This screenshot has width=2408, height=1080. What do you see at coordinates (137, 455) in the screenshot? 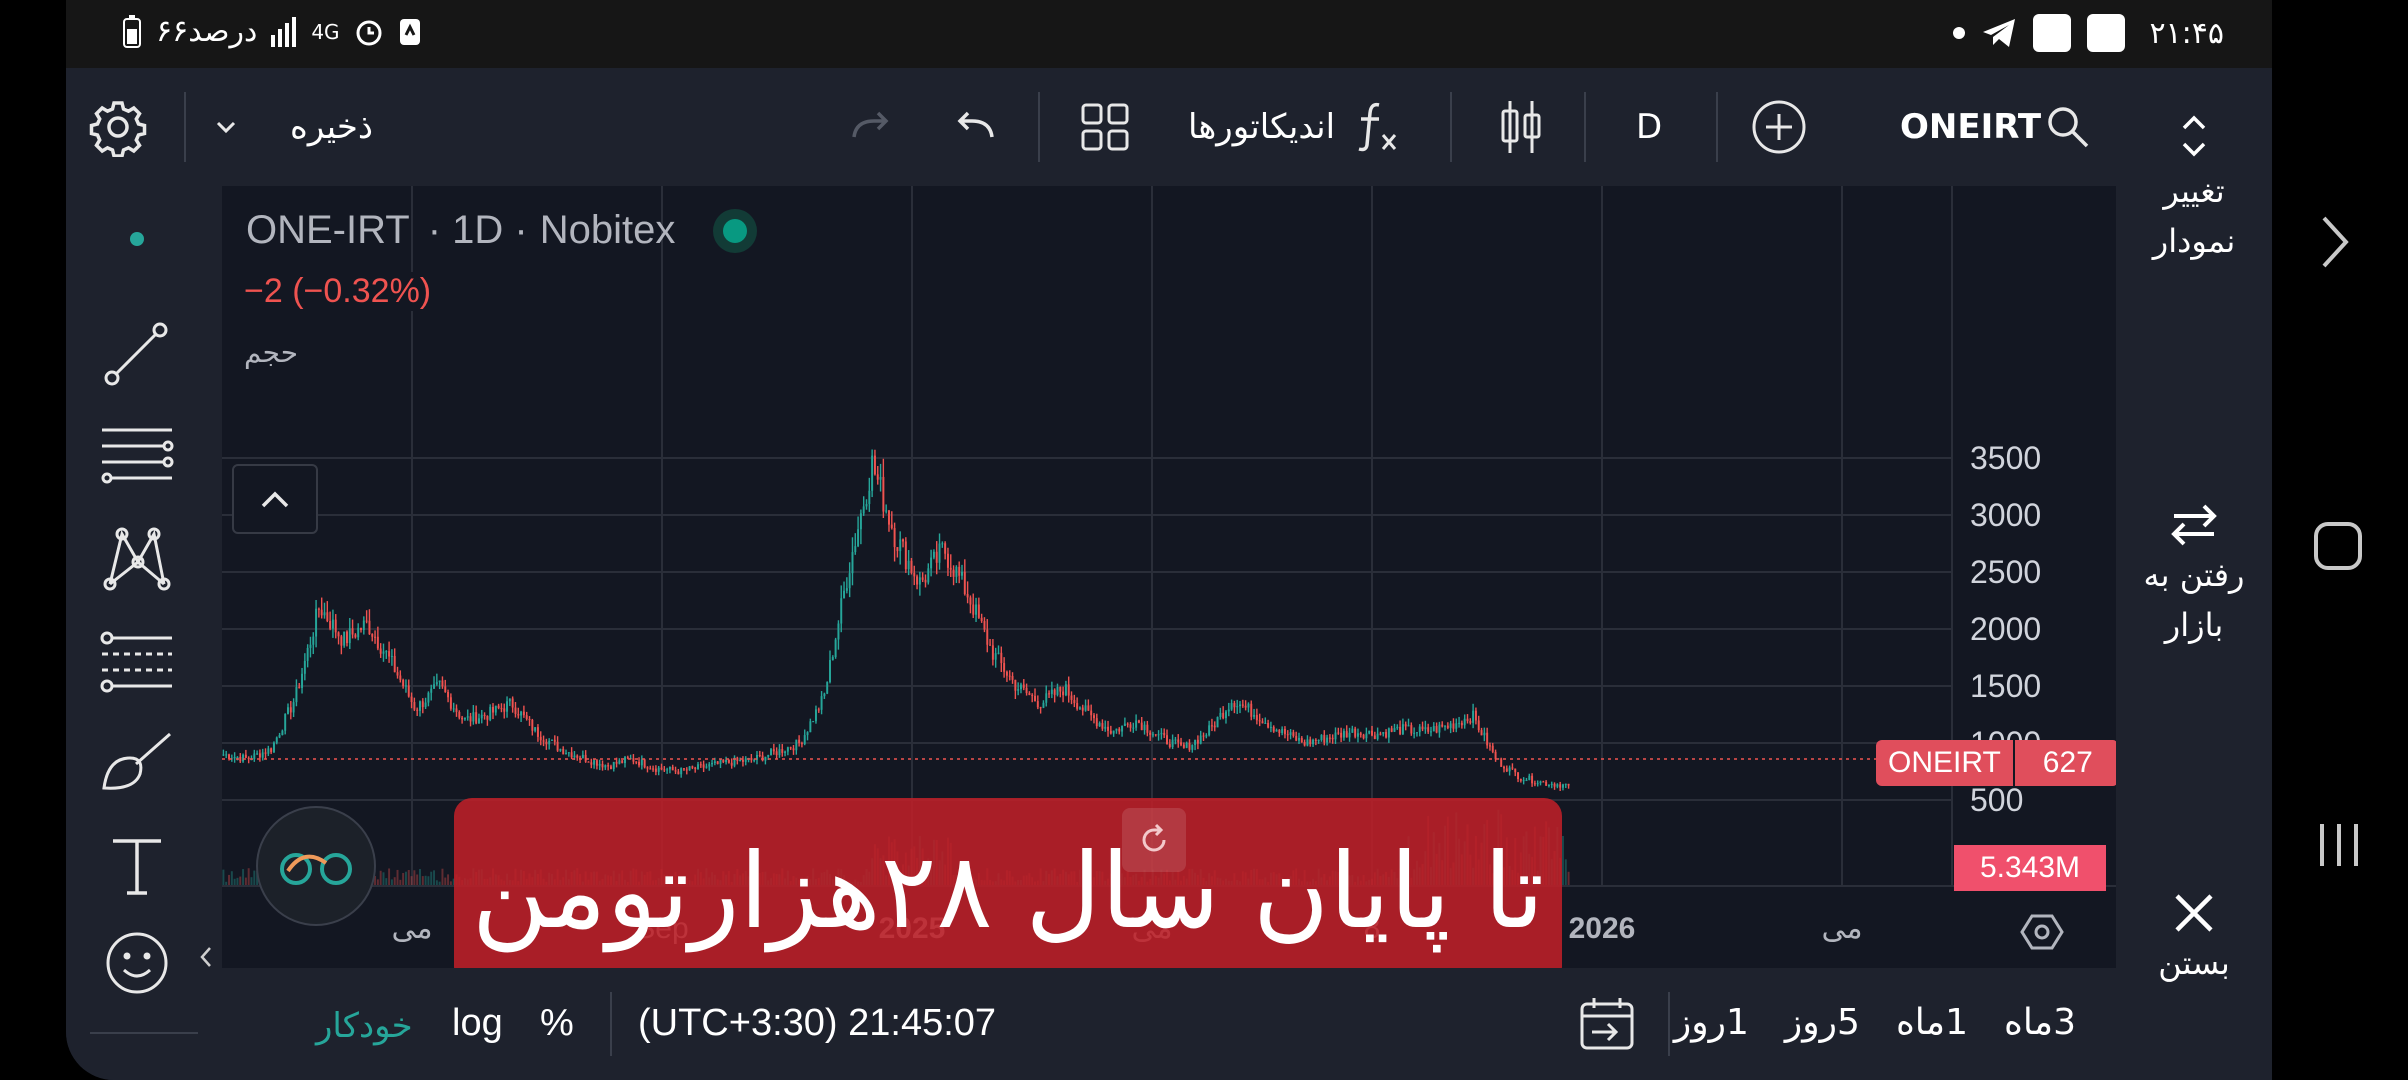
I see `fib-tool` at bounding box center [137, 455].